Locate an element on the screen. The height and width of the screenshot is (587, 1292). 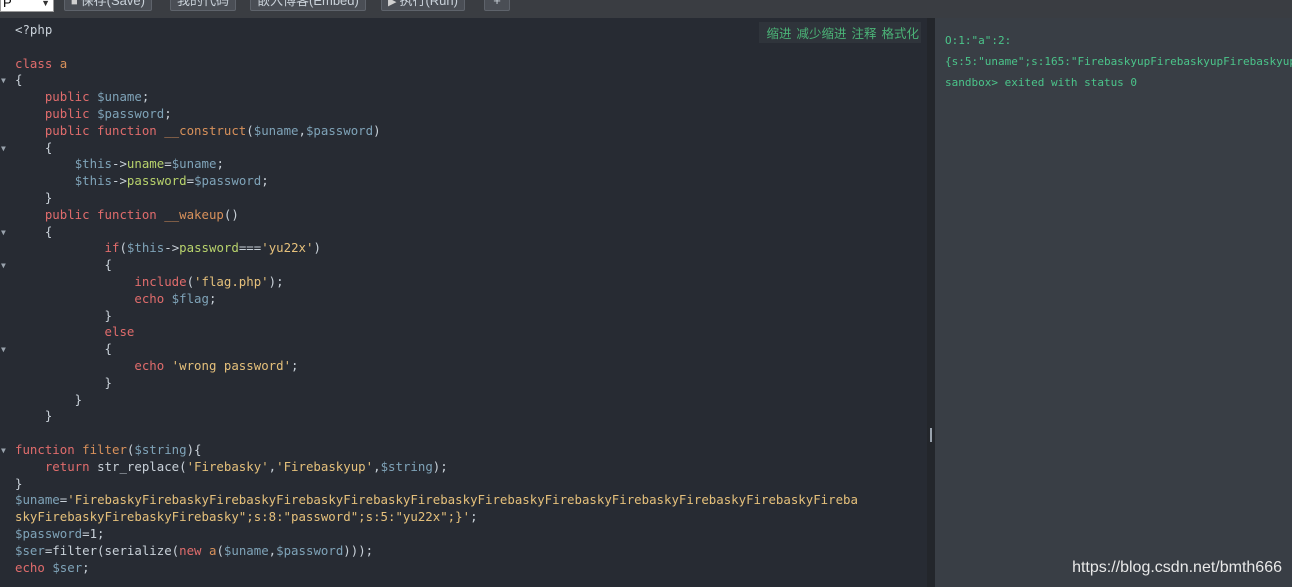
editor-tool-3: 格式化 is located at coordinates (900, 34).